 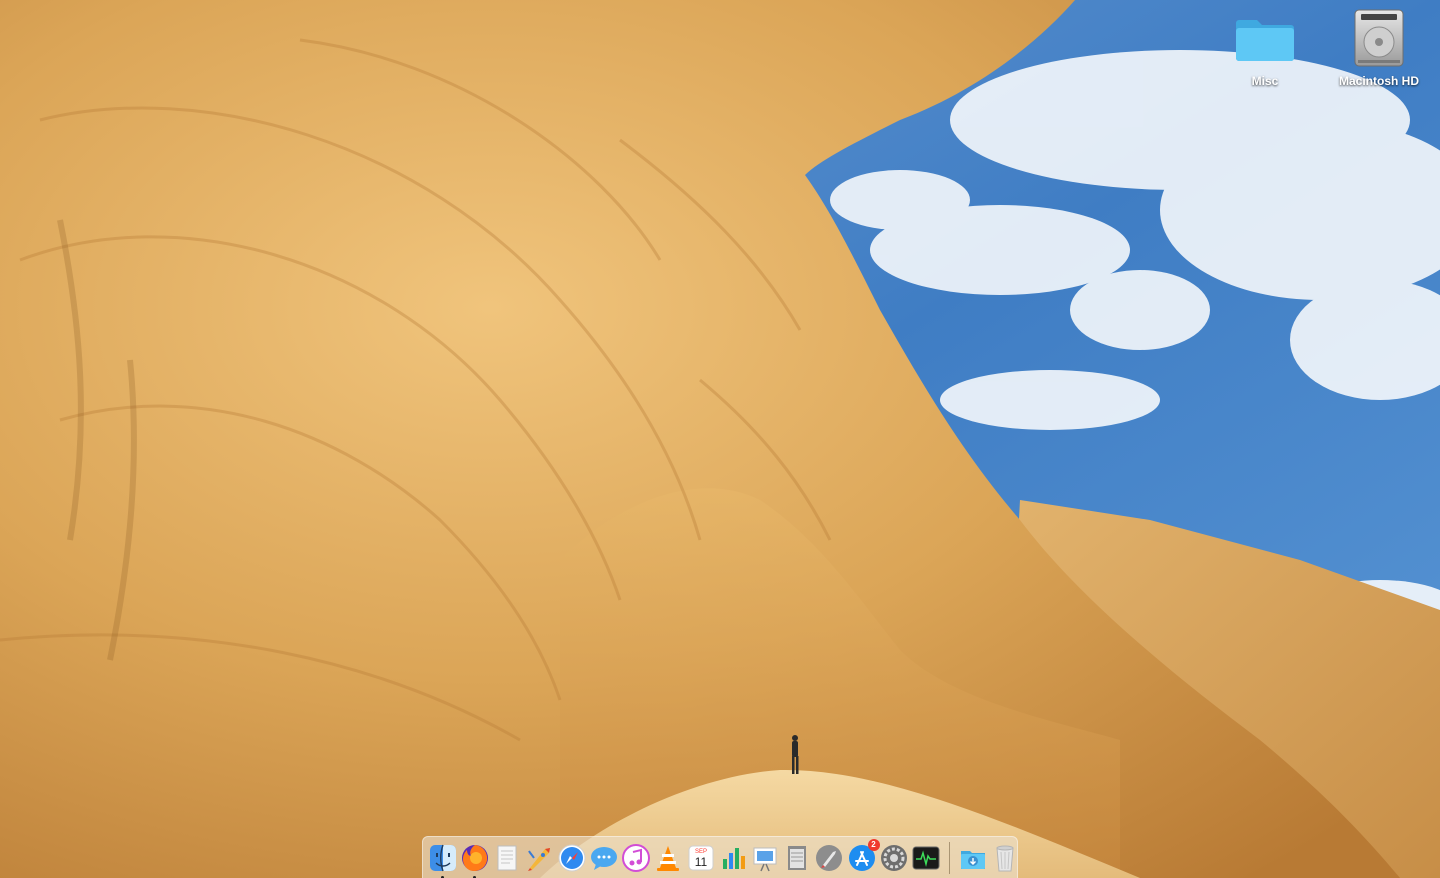 I want to click on dock-vlc, so click(x=668, y=858).